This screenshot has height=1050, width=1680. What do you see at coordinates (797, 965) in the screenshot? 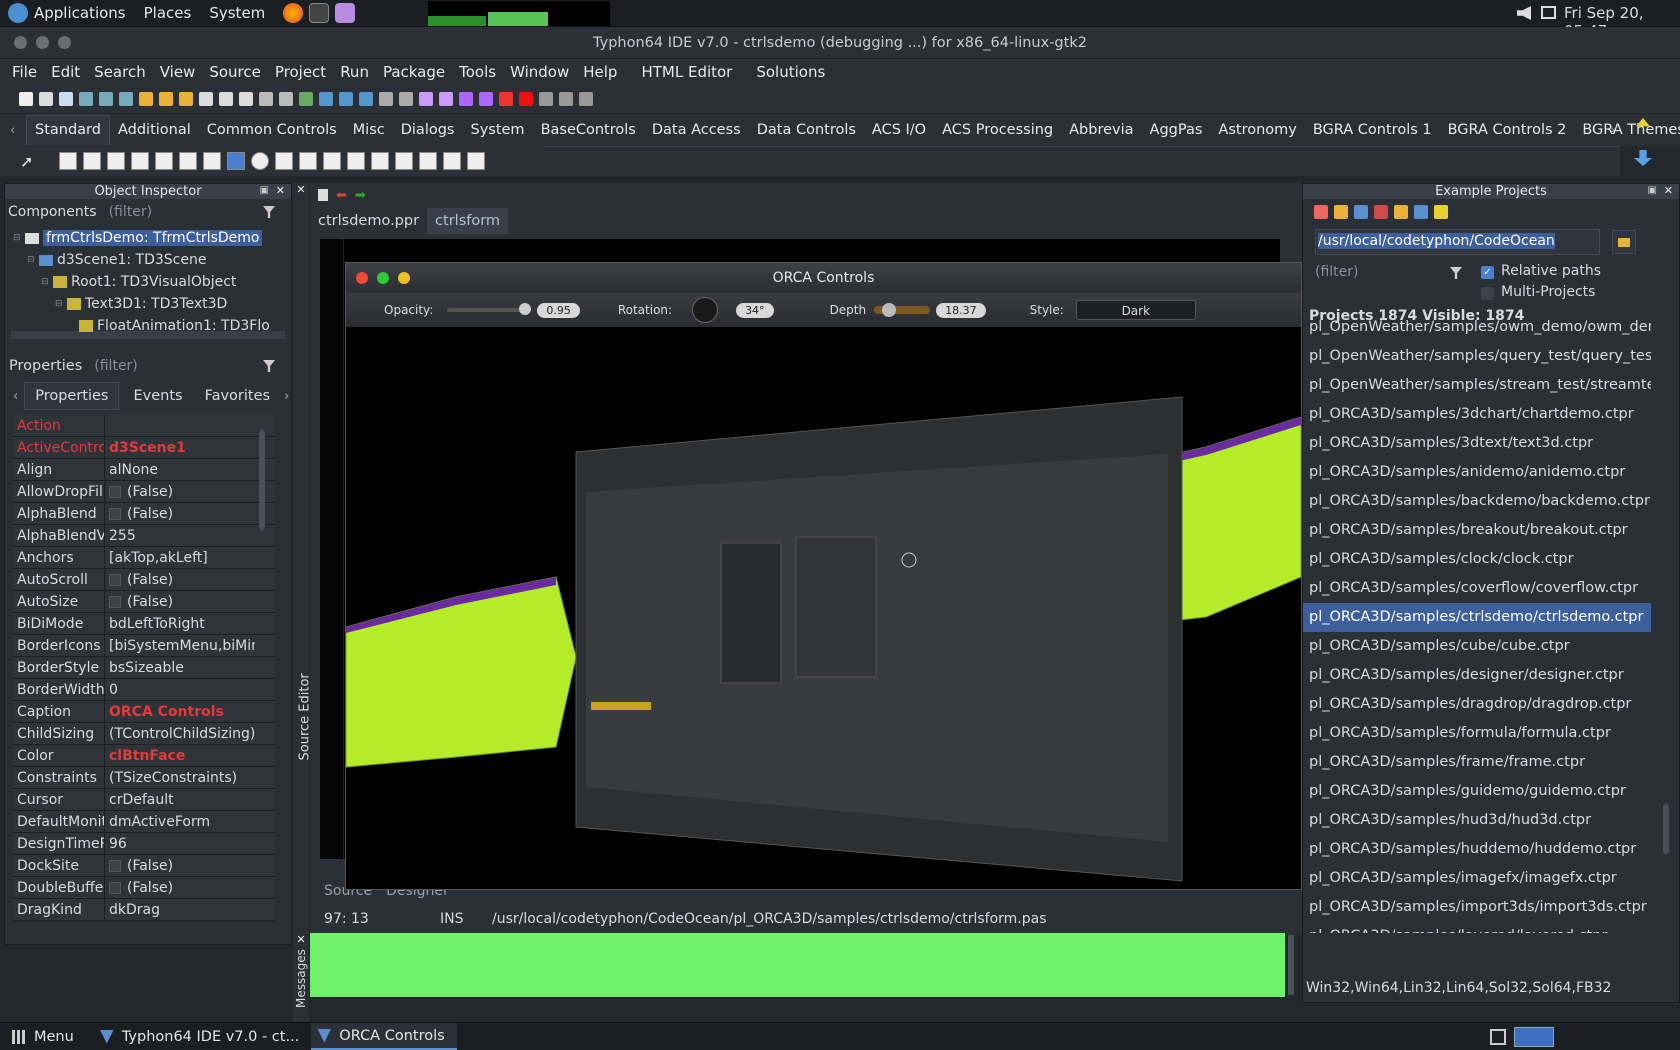
I see `messages-panel` at bounding box center [797, 965].